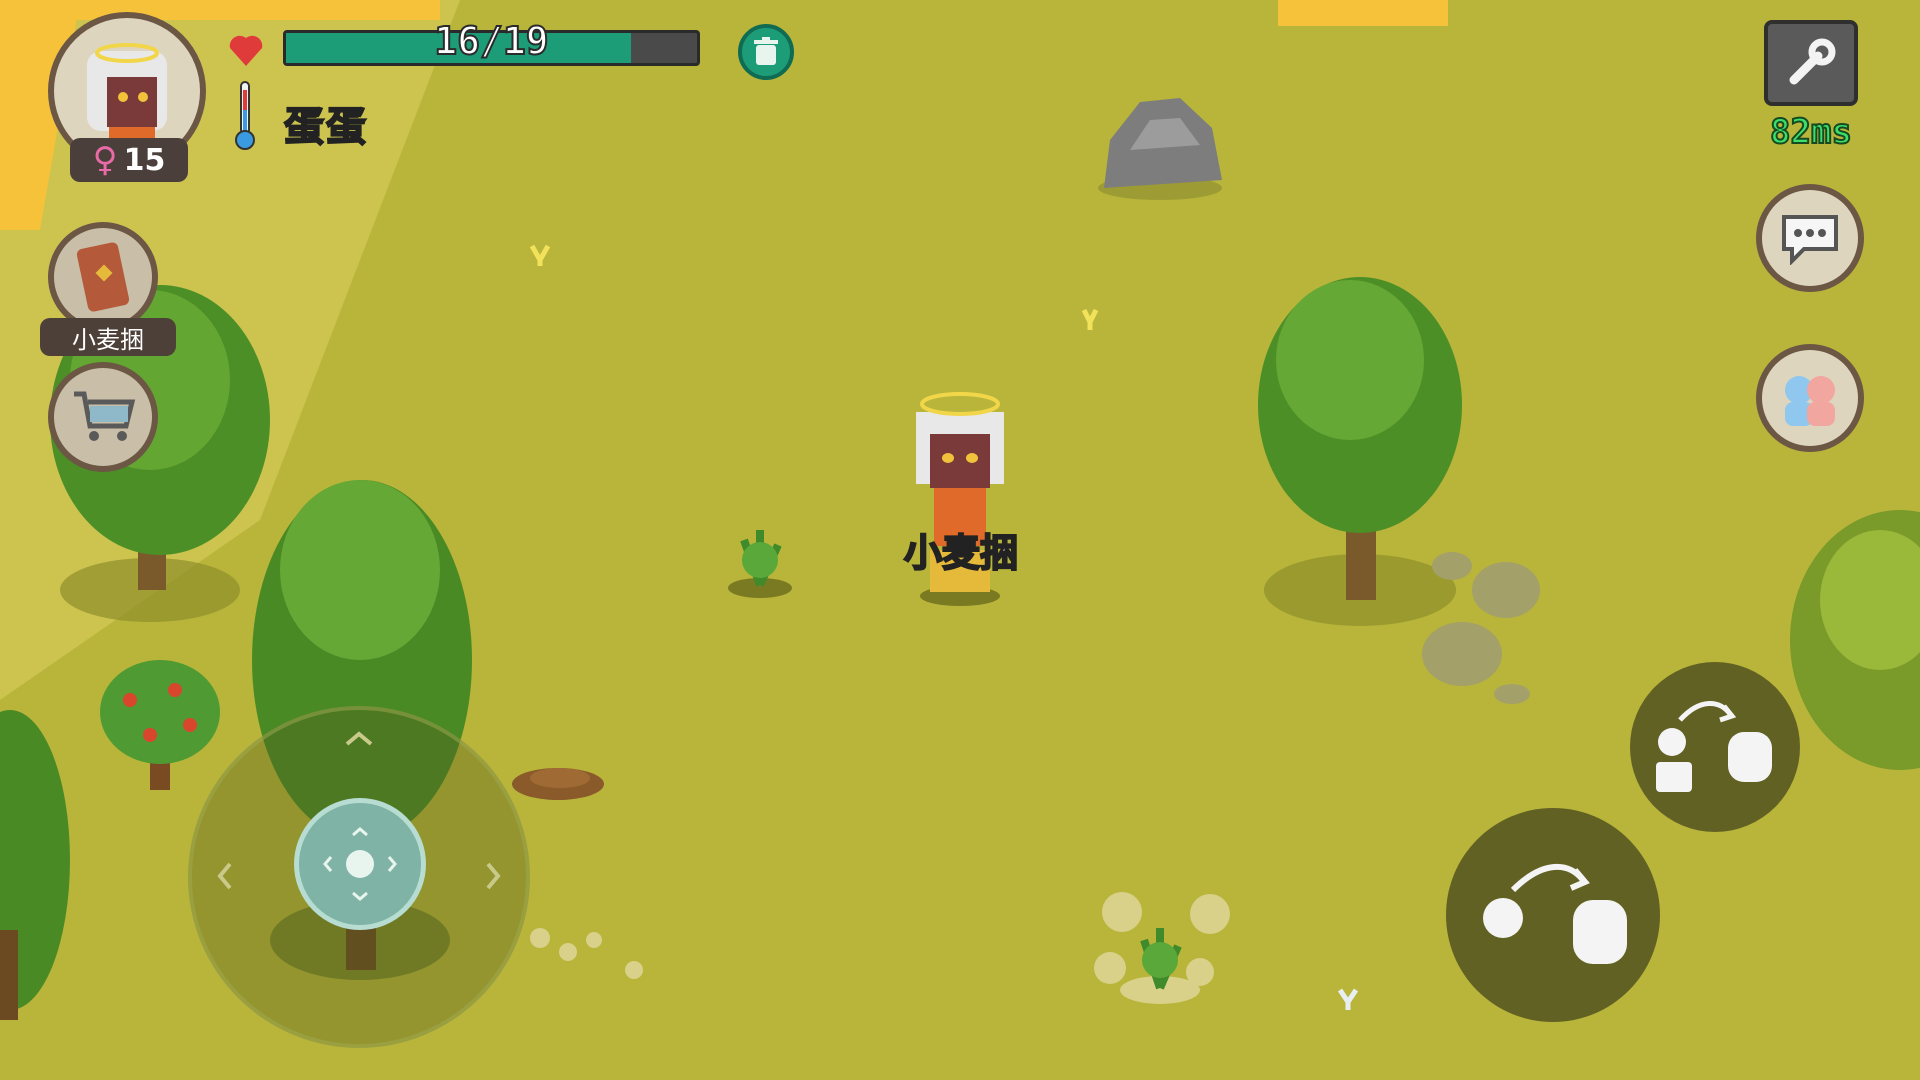  Describe the element at coordinates (1360, 451) in the screenshot. I see `tree` at that location.